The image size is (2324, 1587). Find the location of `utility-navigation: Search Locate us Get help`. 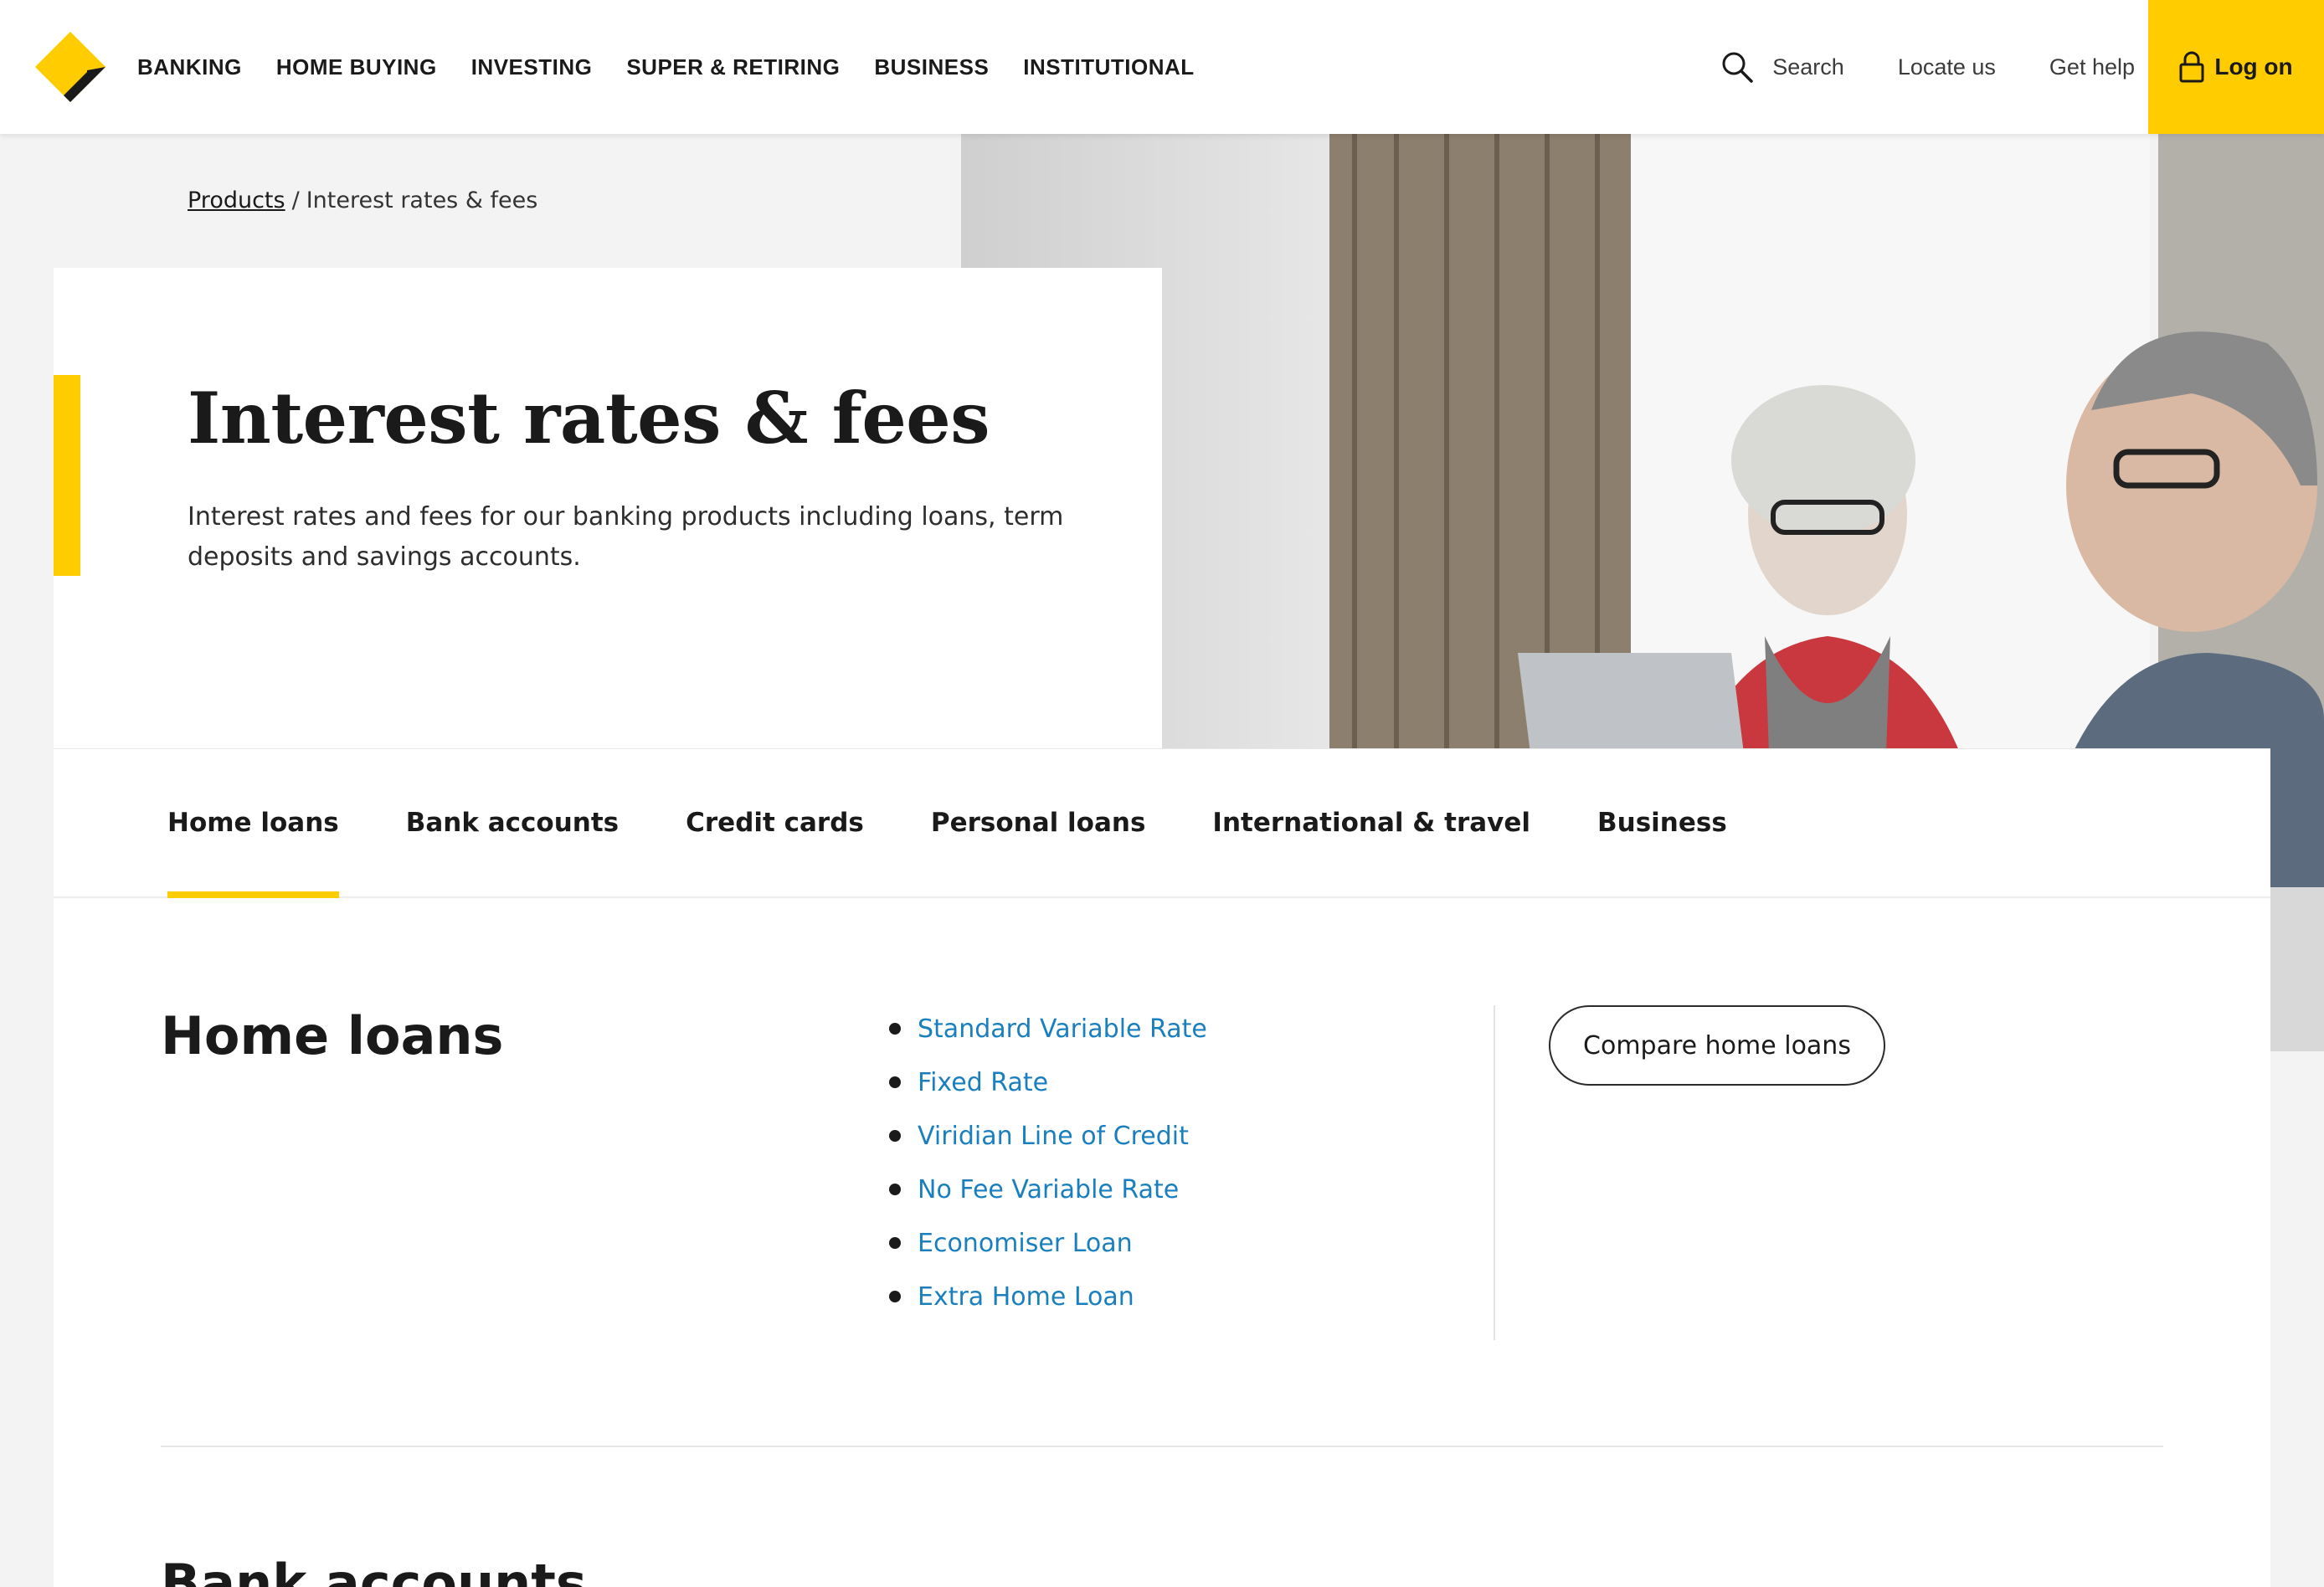

utility-navigation: Search Locate us Get help is located at coordinates (1901, 67).